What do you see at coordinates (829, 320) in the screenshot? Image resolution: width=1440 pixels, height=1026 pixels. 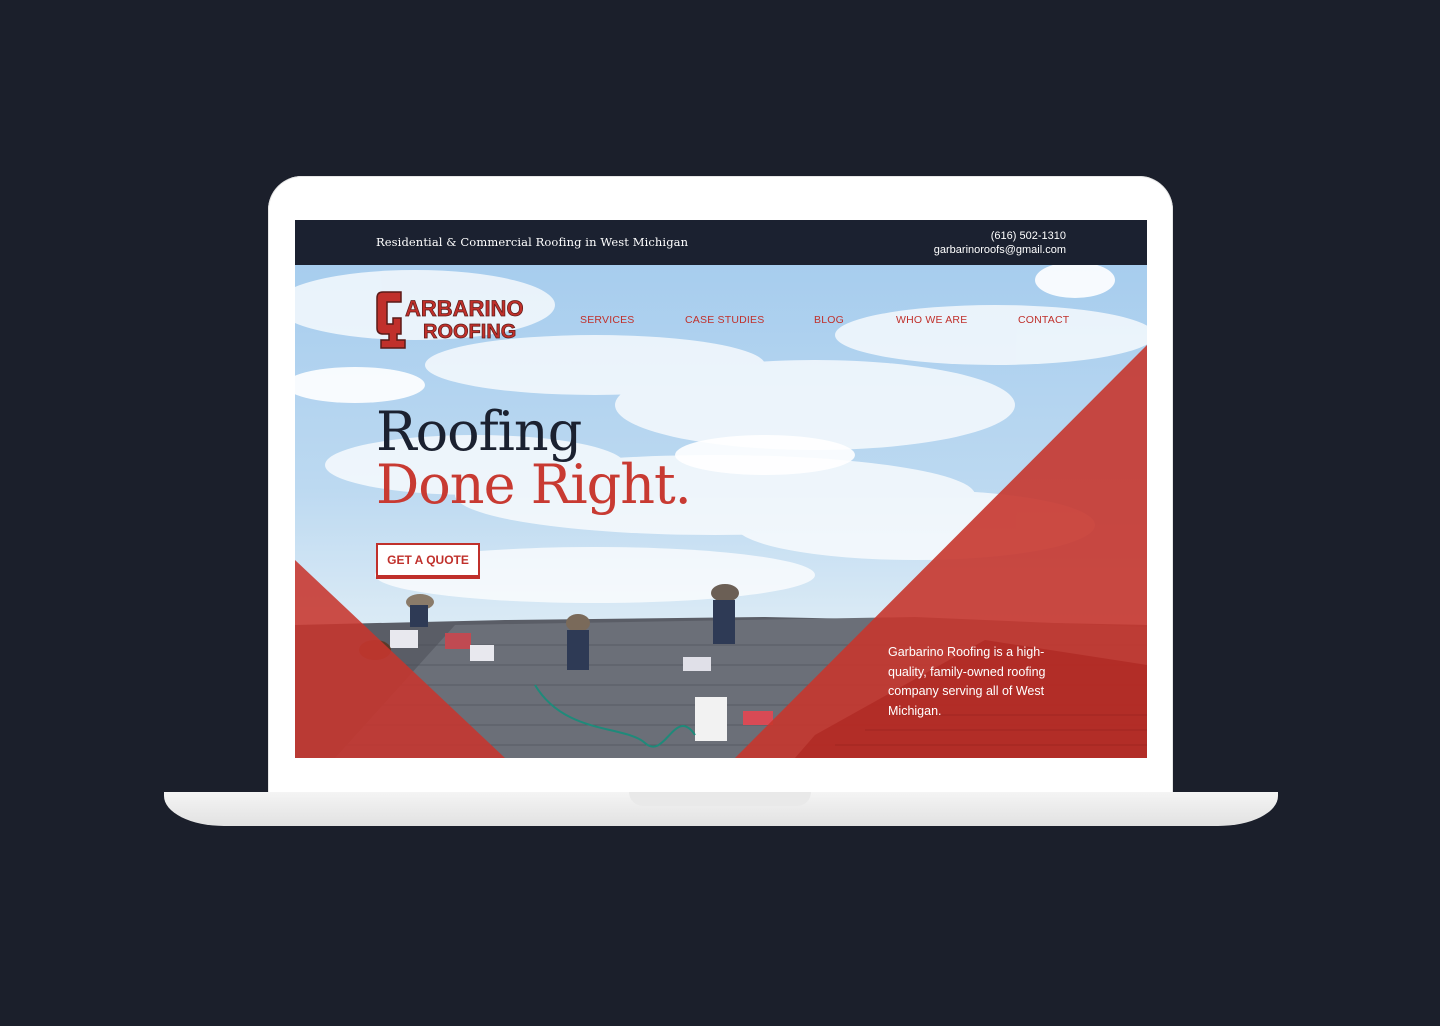 I see `nav-blog: BLOG` at bounding box center [829, 320].